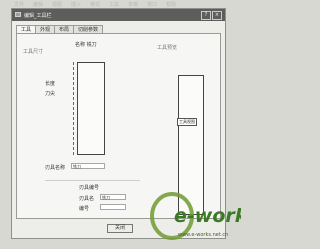 The width and height of the screenshot is (320, 249). Describe the element at coordinates (55, 168) in the screenshot. I see `field1-label: 刃具名称` at that location.